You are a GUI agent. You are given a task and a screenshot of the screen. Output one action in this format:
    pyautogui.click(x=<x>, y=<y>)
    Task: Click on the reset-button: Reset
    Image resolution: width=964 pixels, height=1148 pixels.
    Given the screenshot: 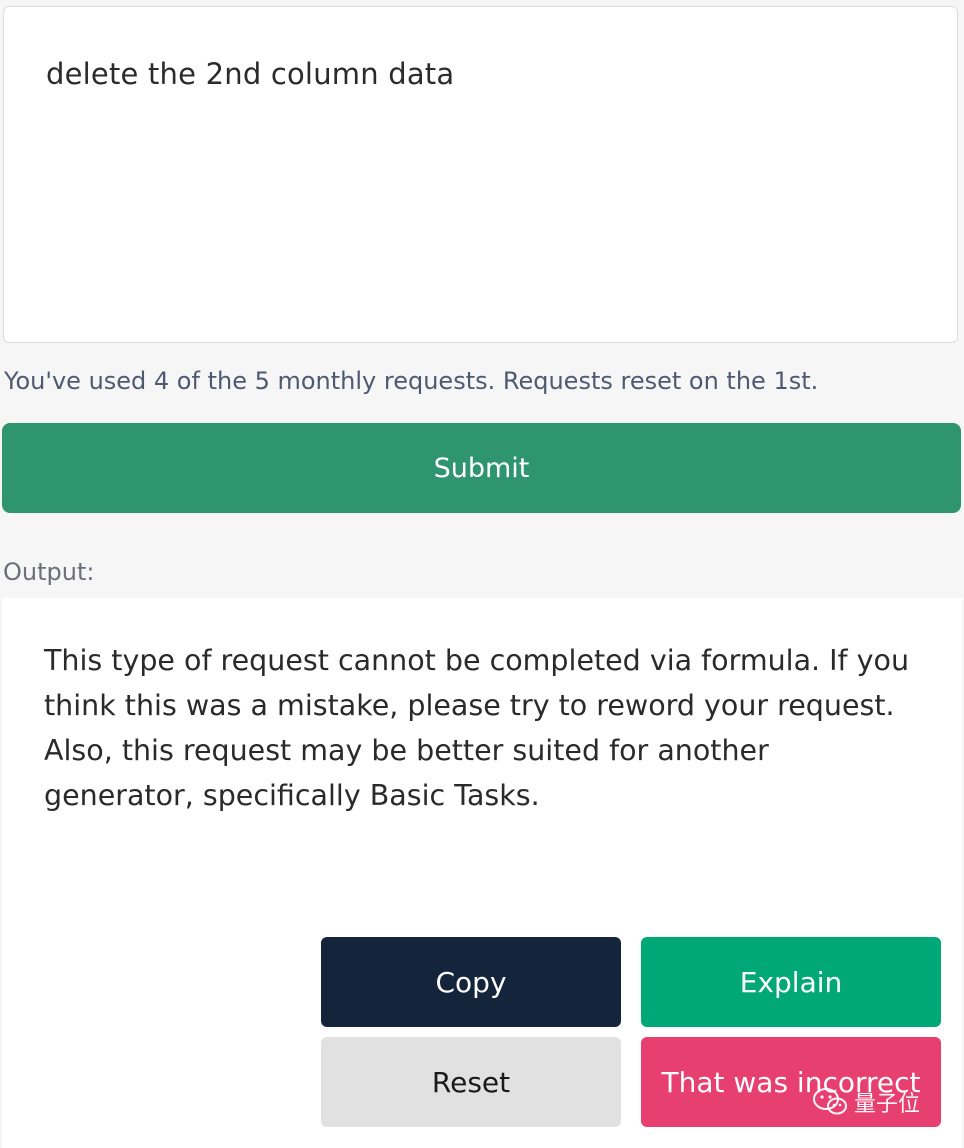 What is the action you would take?
    pyautogui.click(x=471, y=1082)
    